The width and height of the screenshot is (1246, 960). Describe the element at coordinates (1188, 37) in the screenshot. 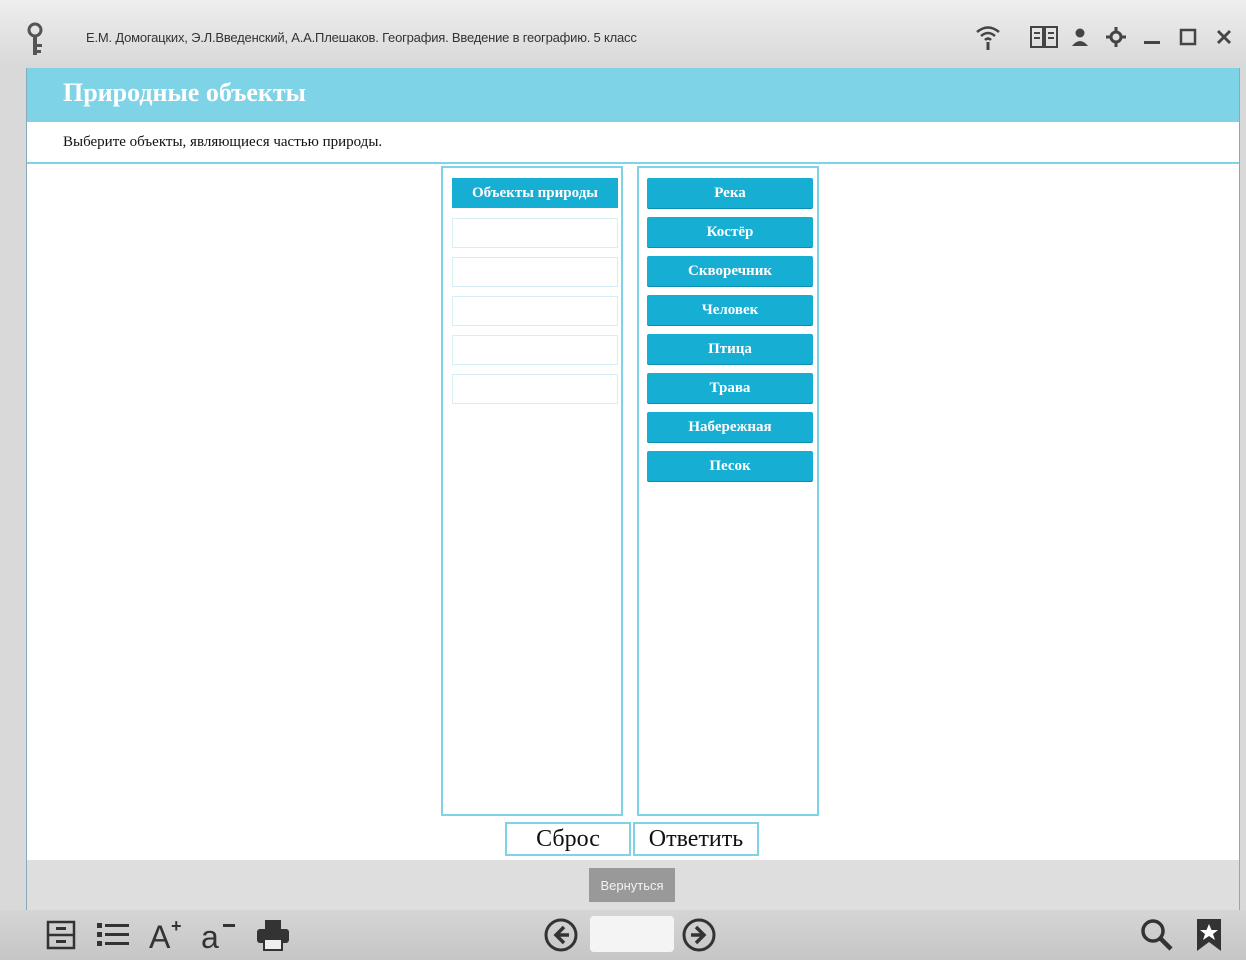

I see `maximize-icon` at that location.